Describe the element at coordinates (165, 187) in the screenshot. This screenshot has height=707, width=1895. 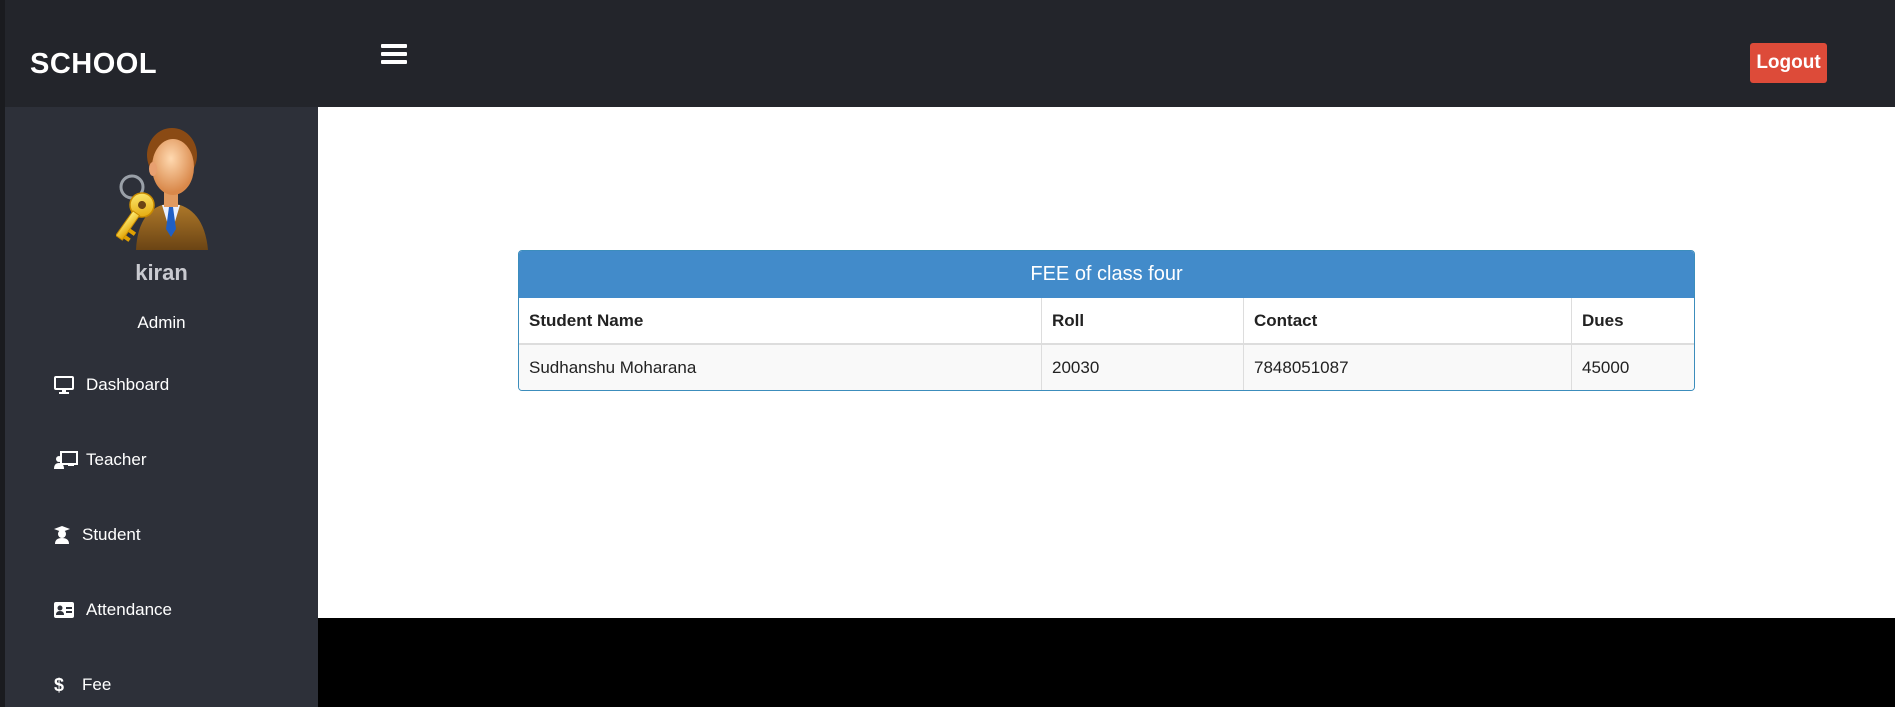
I see `admin-avatar` at that location.